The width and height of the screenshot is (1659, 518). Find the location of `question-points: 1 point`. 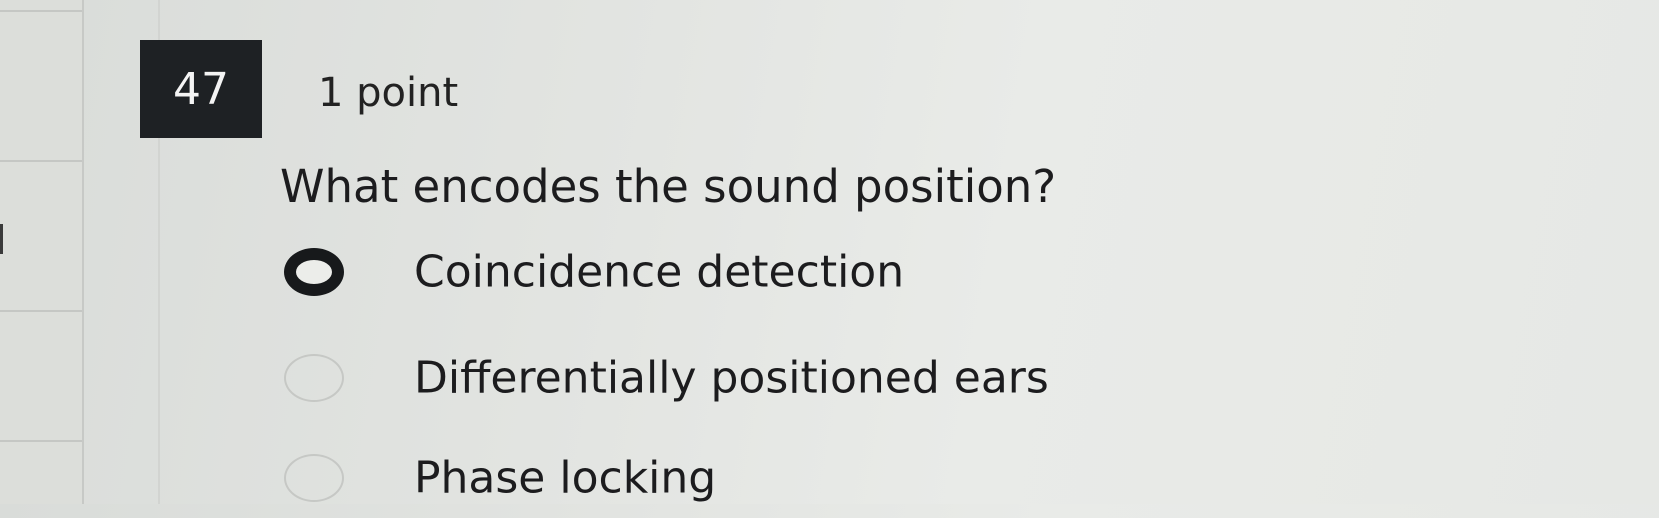

question-points: 1 point is located at coordinates (388, 93).